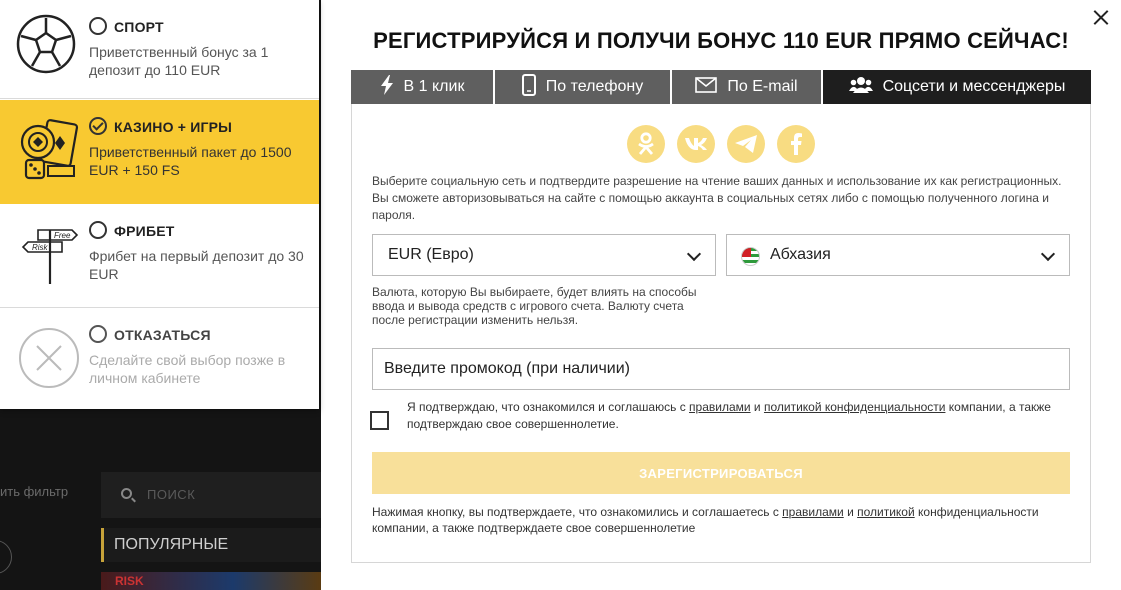 The image size is (1121, 590). I want to click on signpost-icon: Free Risk, so click(50, 259).